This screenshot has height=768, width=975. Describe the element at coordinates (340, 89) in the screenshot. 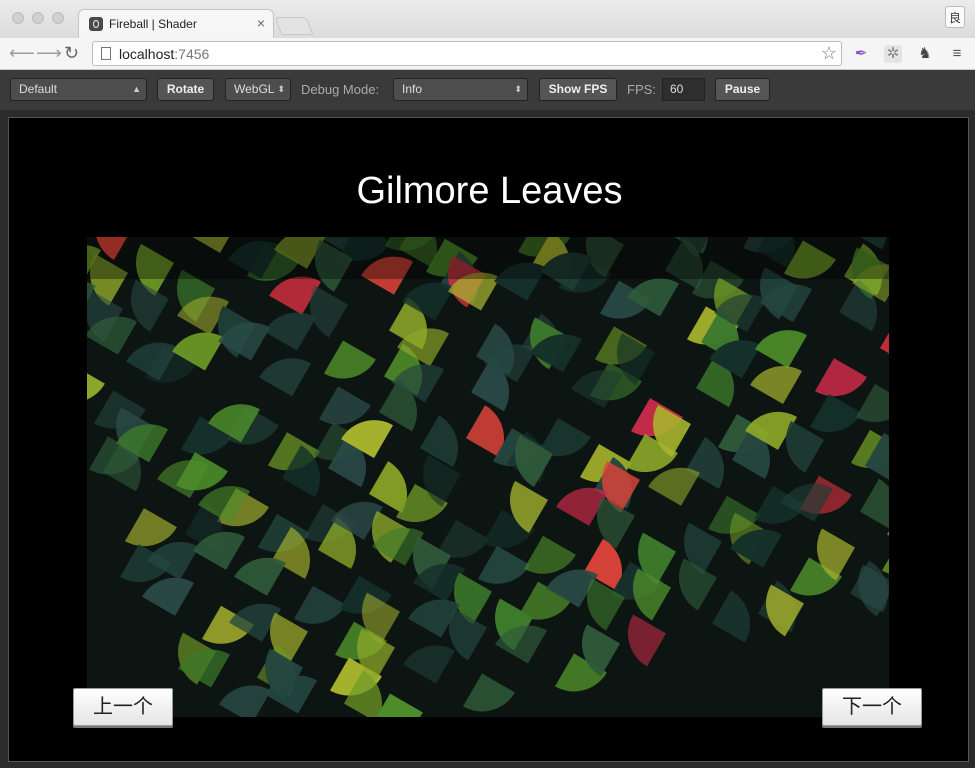

I see `debug-mode-label: Debug Mode:` at that location.